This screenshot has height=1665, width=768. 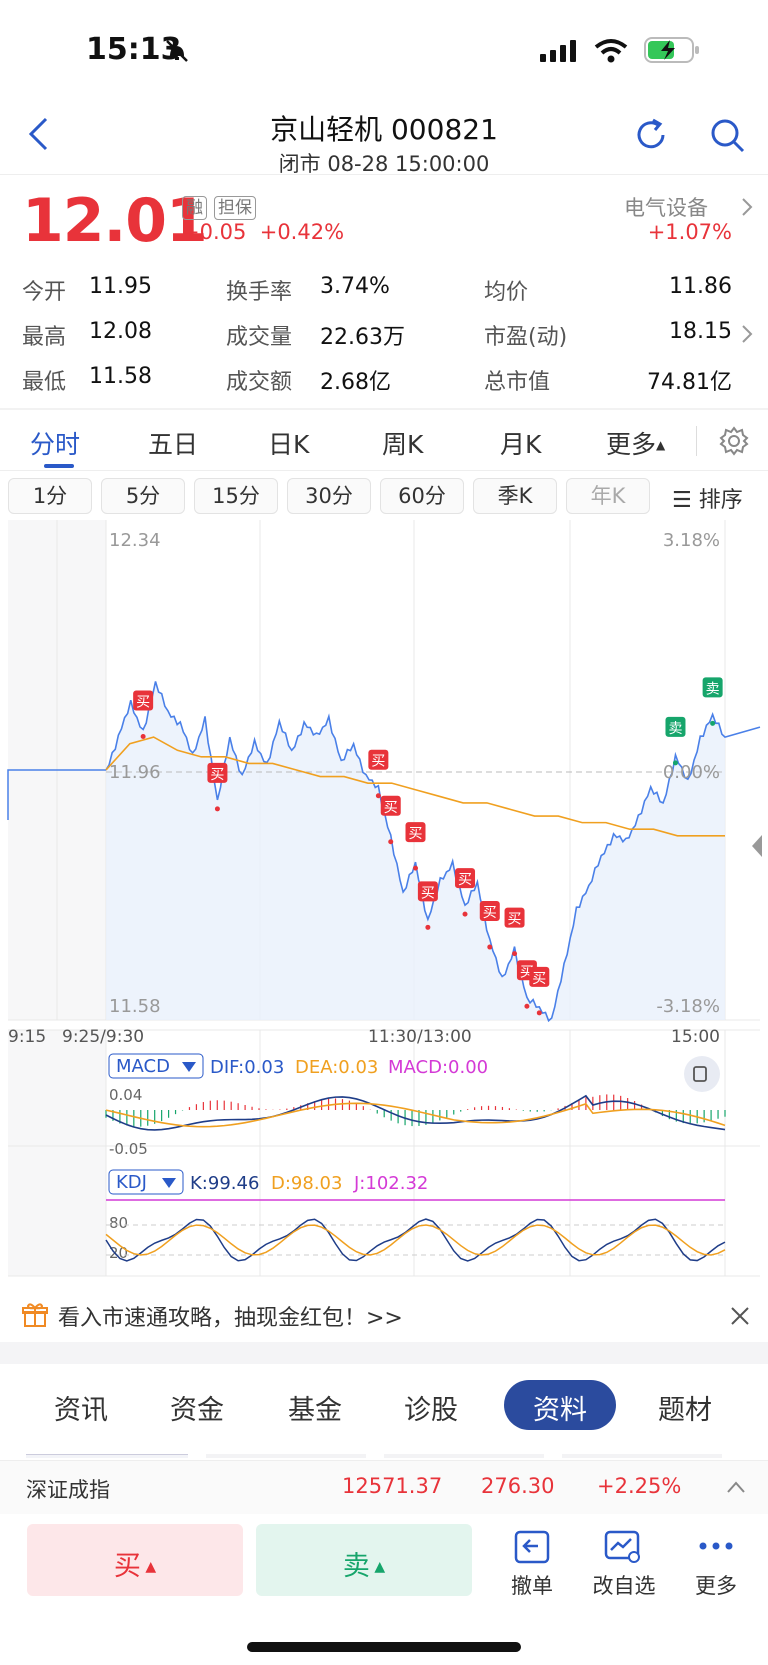 I want to click on edit-watchlist-icon, so click(x=623, y=1547).